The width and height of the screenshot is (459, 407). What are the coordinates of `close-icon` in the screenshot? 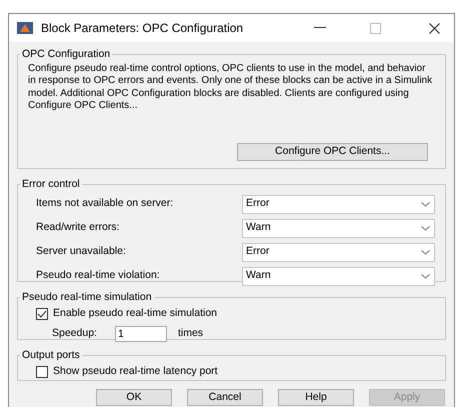 It's located at (434, 28).